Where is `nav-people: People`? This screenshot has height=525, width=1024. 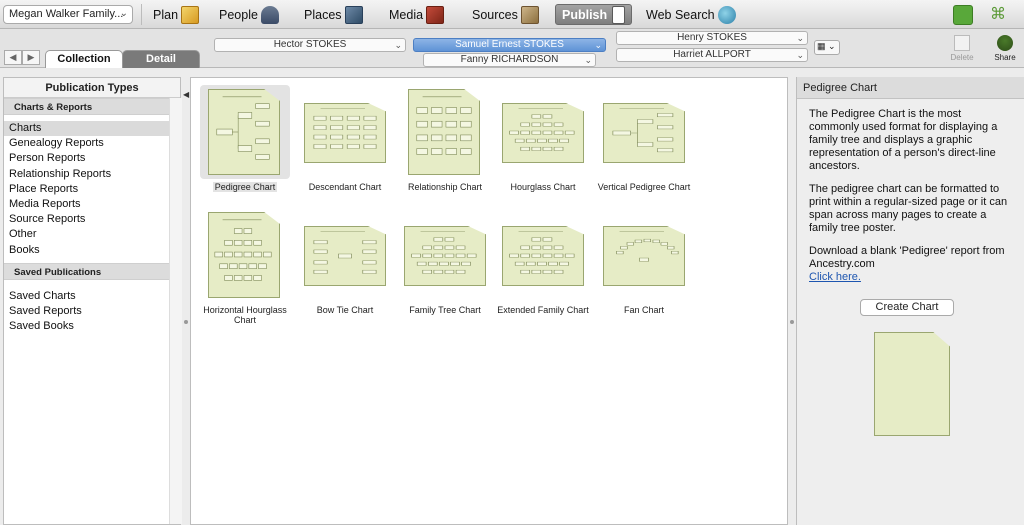
nav-people: People is located at coordinates (249, 14).